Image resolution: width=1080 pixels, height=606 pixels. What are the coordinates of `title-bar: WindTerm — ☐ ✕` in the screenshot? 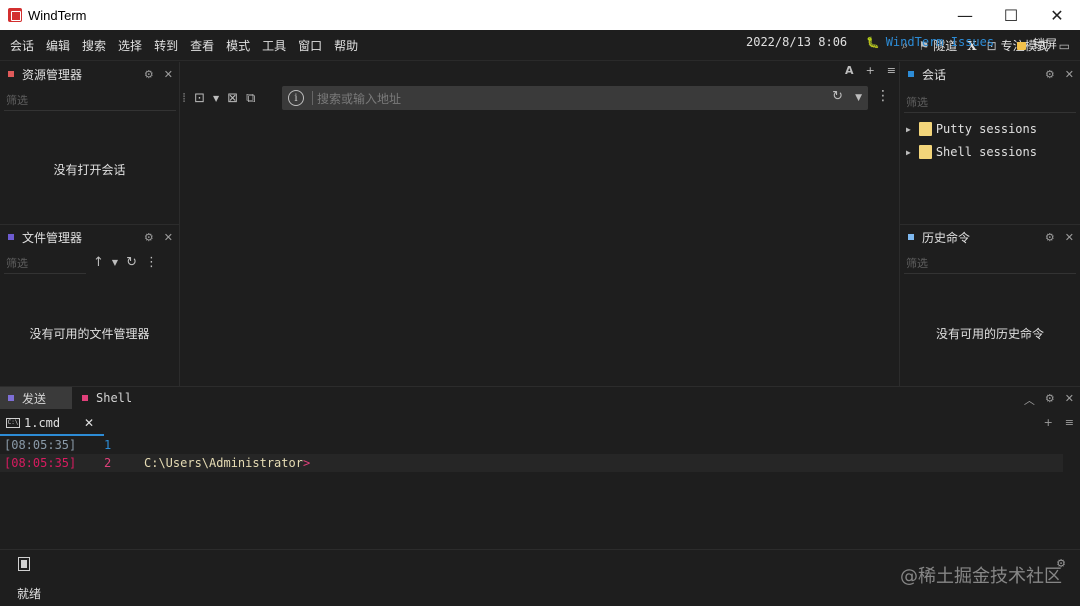 It's located at (540, 15).